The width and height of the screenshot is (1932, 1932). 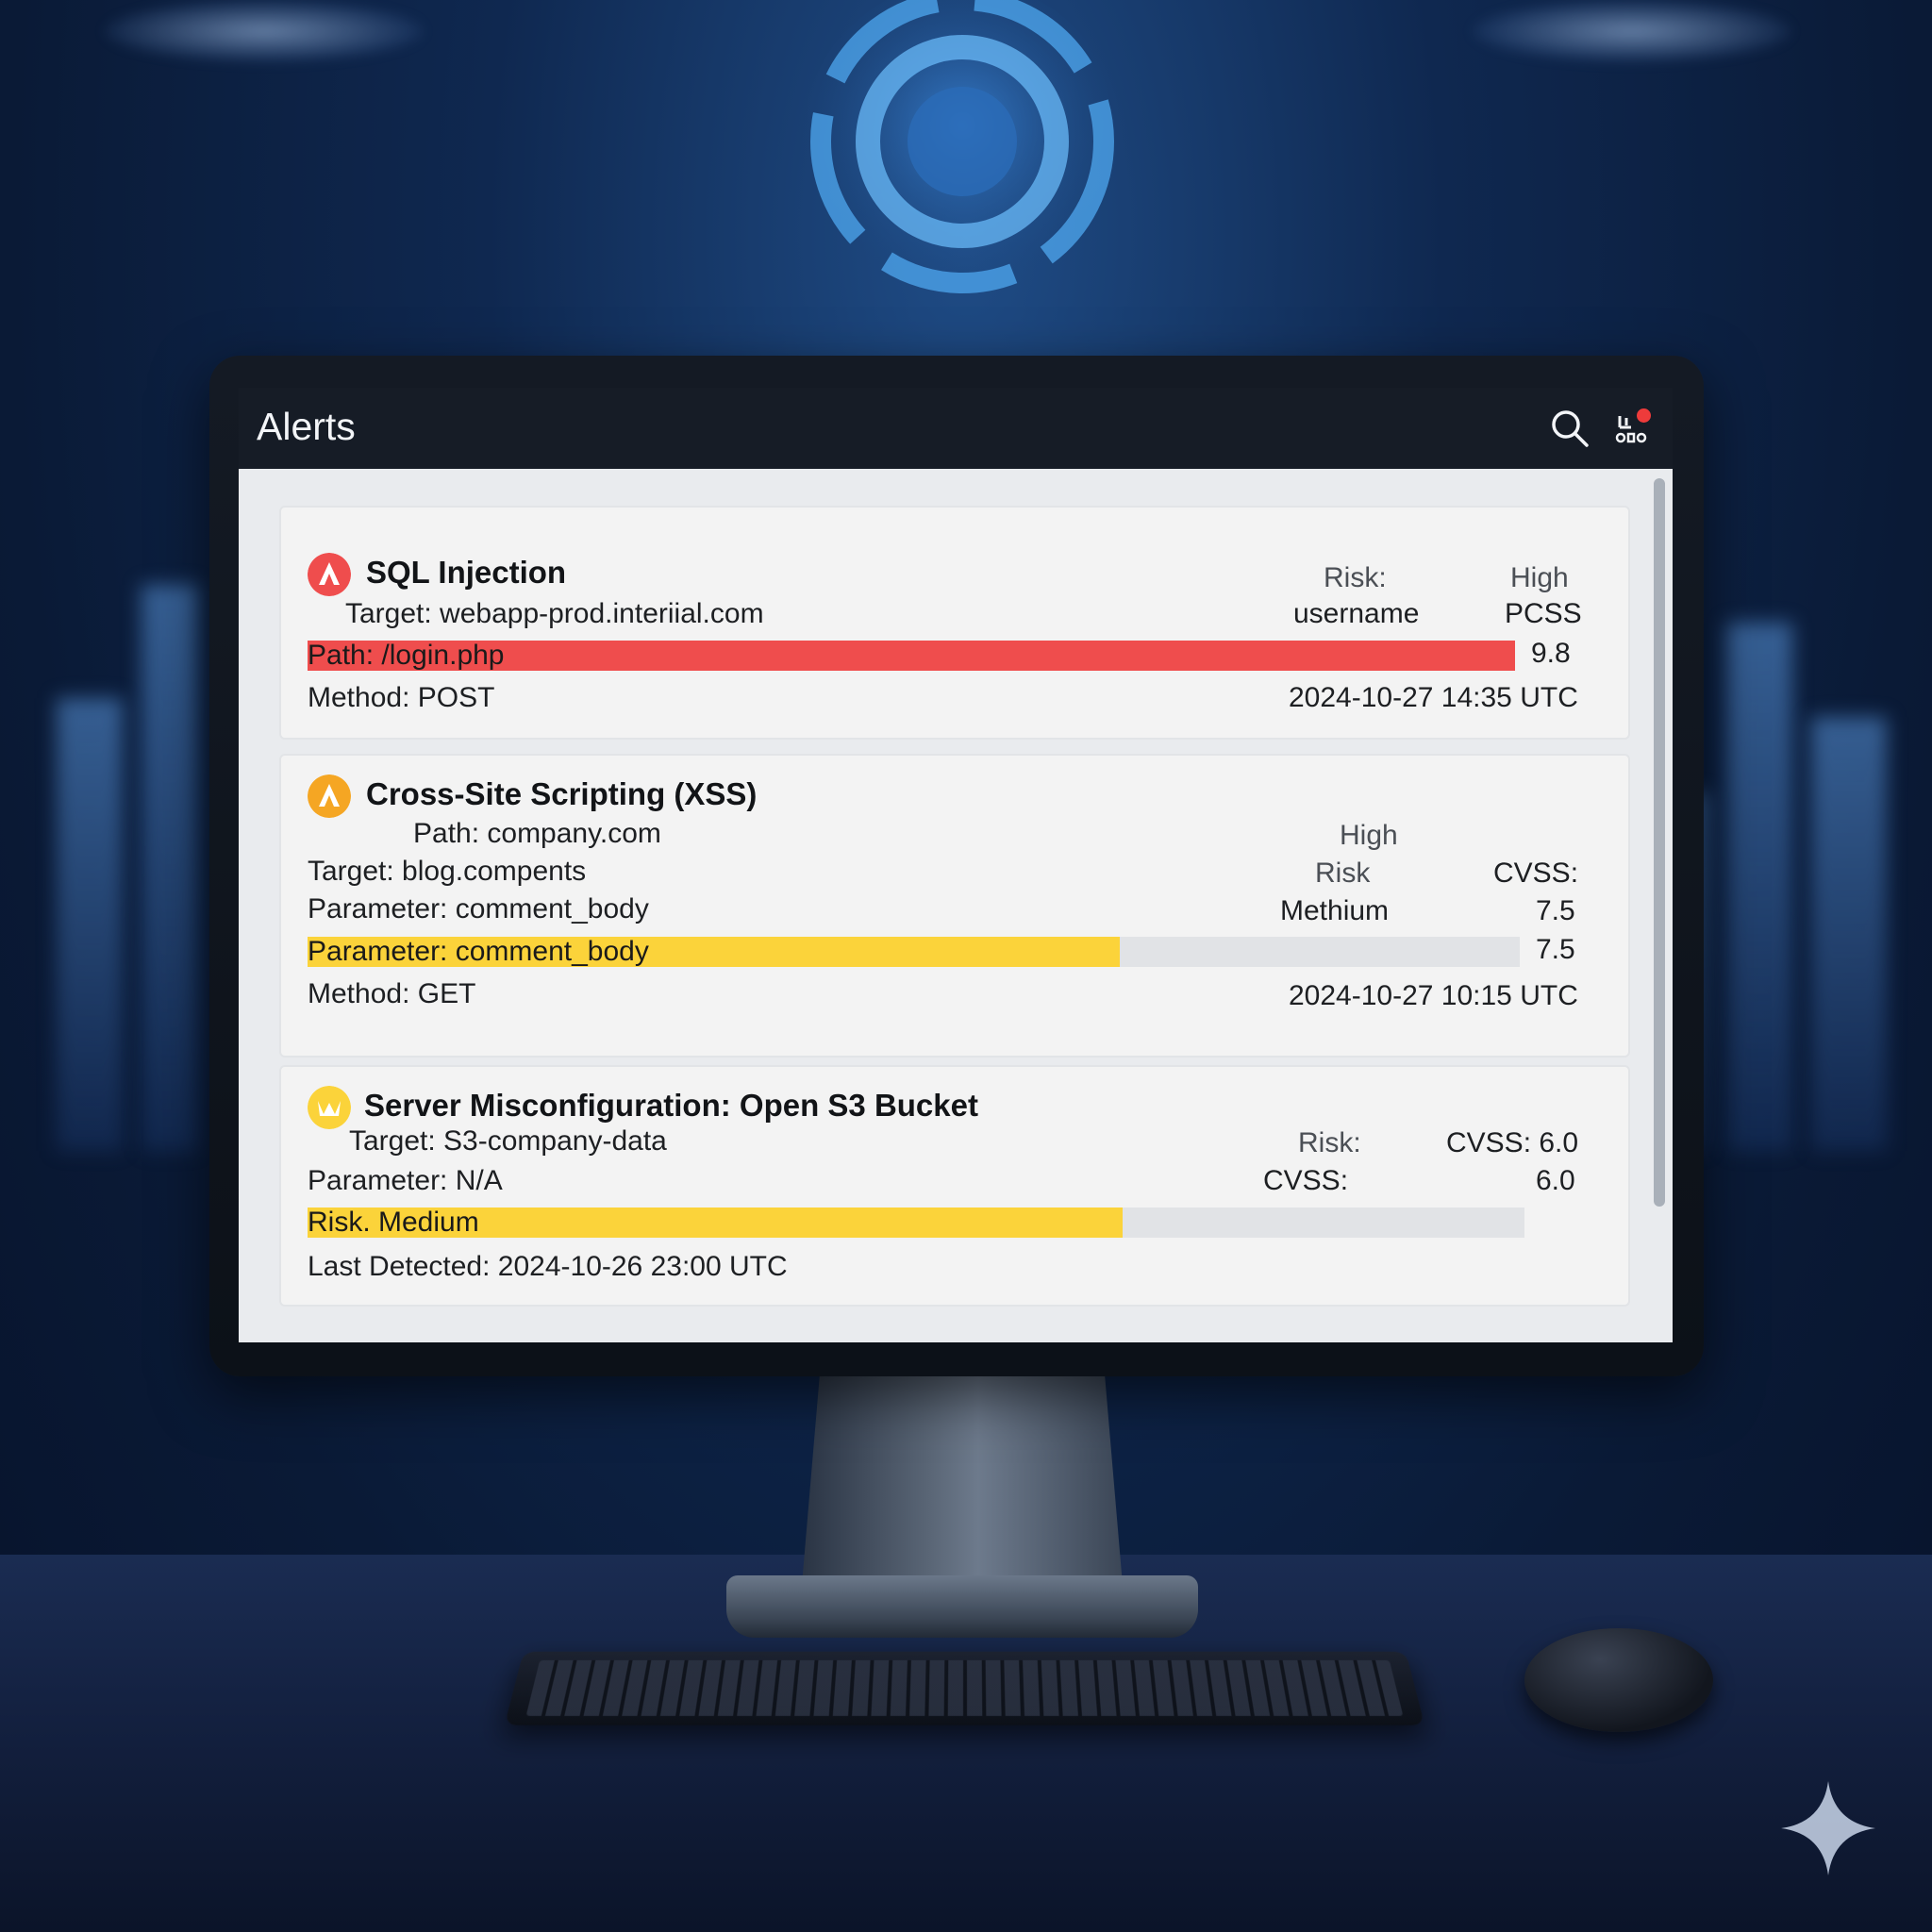 I want to click on severity-score: 9.8, so click(x=1551, y=654).